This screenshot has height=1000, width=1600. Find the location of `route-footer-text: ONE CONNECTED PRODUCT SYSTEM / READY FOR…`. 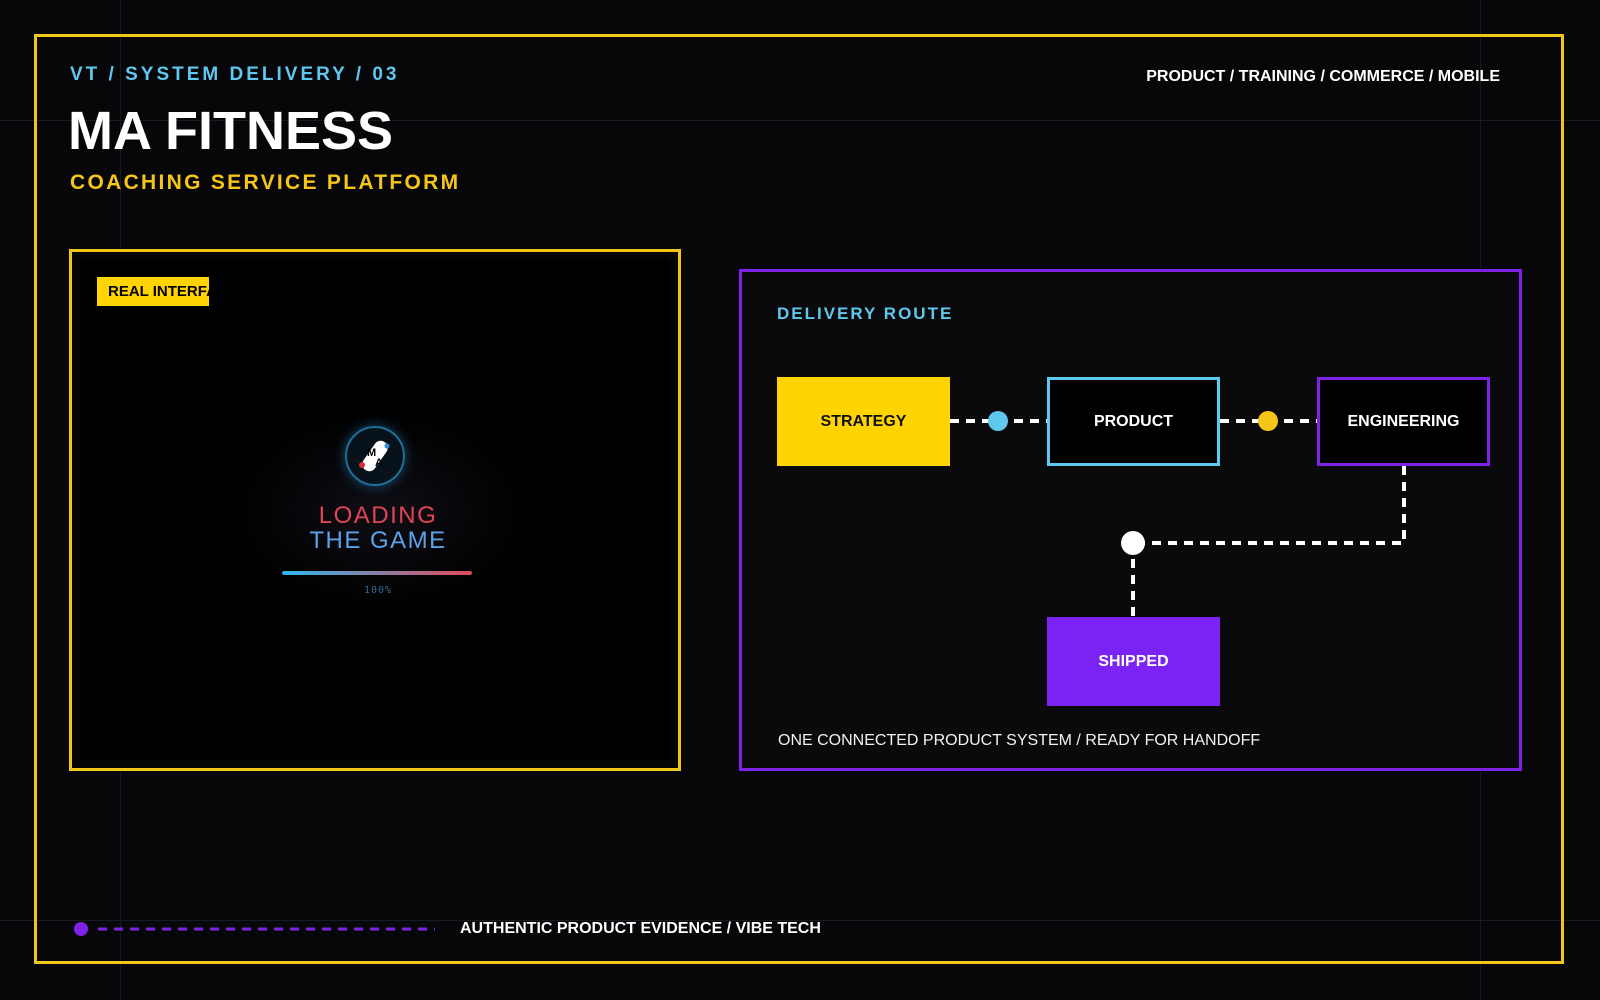

route-footer-text: ONE CONNECTED PRODUCT SYSTEM / READY FOR… is located at coordinates (1019, 740).